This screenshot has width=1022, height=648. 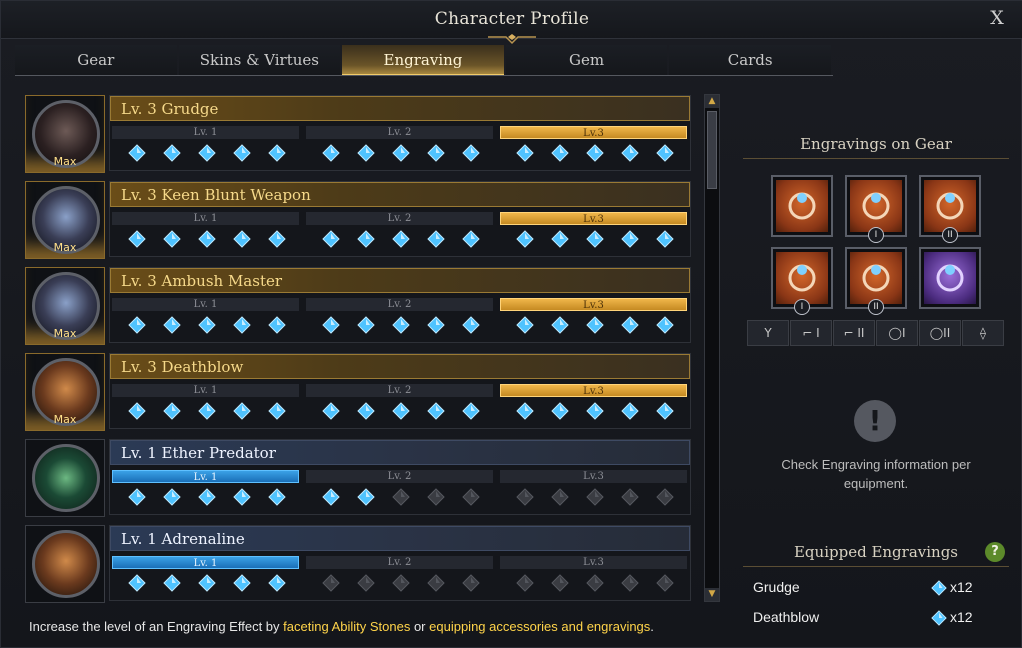 I want to click on earring-icon, so click(x=876, y=206).